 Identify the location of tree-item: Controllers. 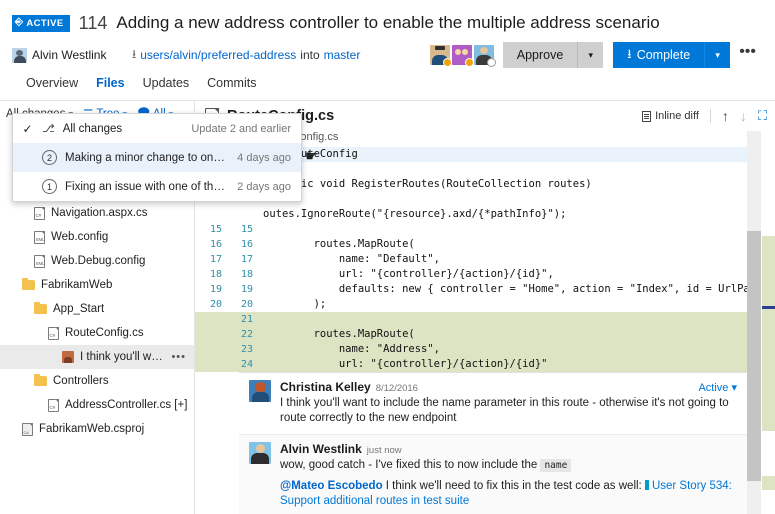
(97, 381).